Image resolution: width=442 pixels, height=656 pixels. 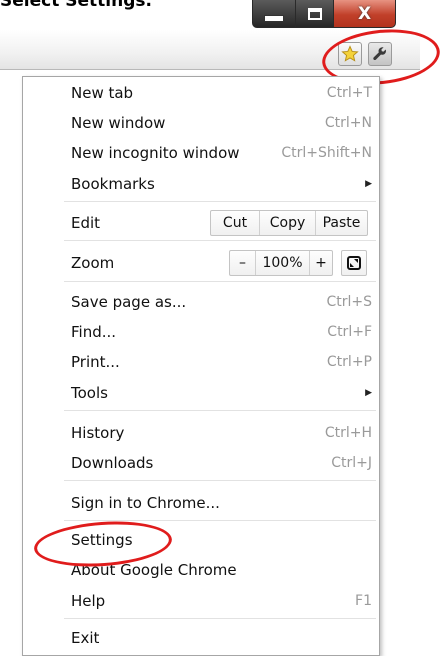 What do you see at coordinates (155, 153) in the screenshot?
I see `menu-item-label: New incognito window` at bounding box center [155, 153].